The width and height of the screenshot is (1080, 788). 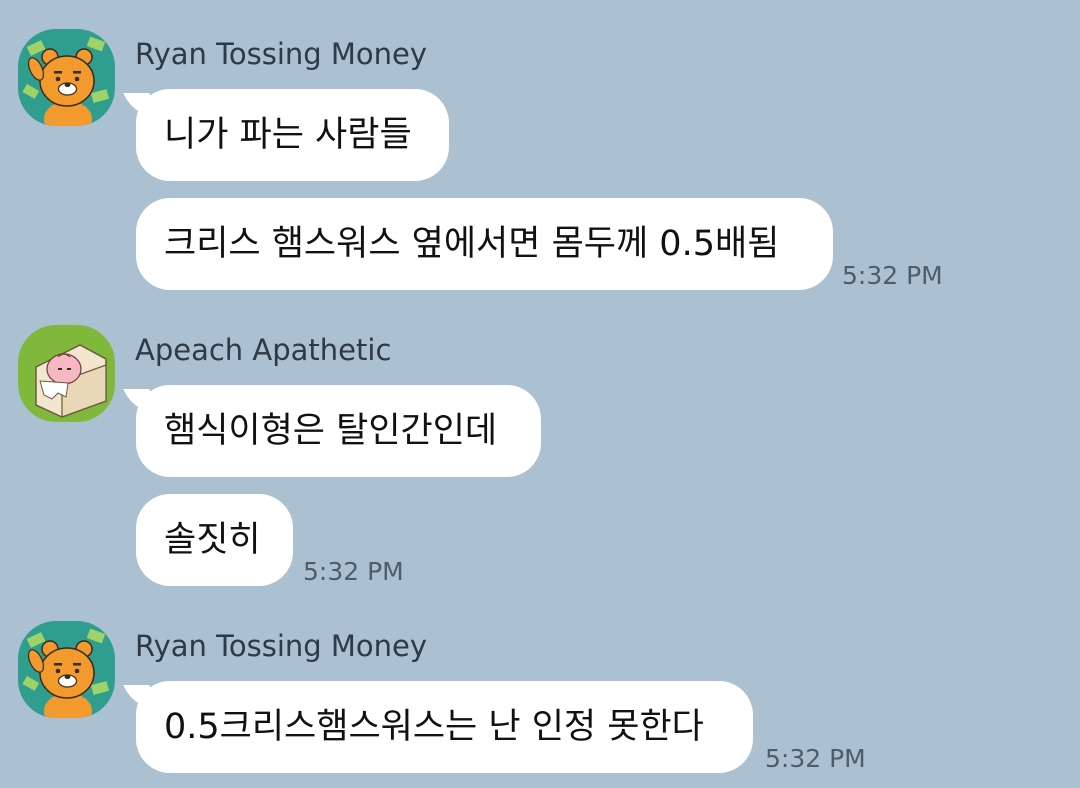 What do you see at coordinates (444, 727) in the screenshot?
I see `message-bubble: 0.5크리스햄스워스는 난 인정 못한다` at bounding box center [444, 727].